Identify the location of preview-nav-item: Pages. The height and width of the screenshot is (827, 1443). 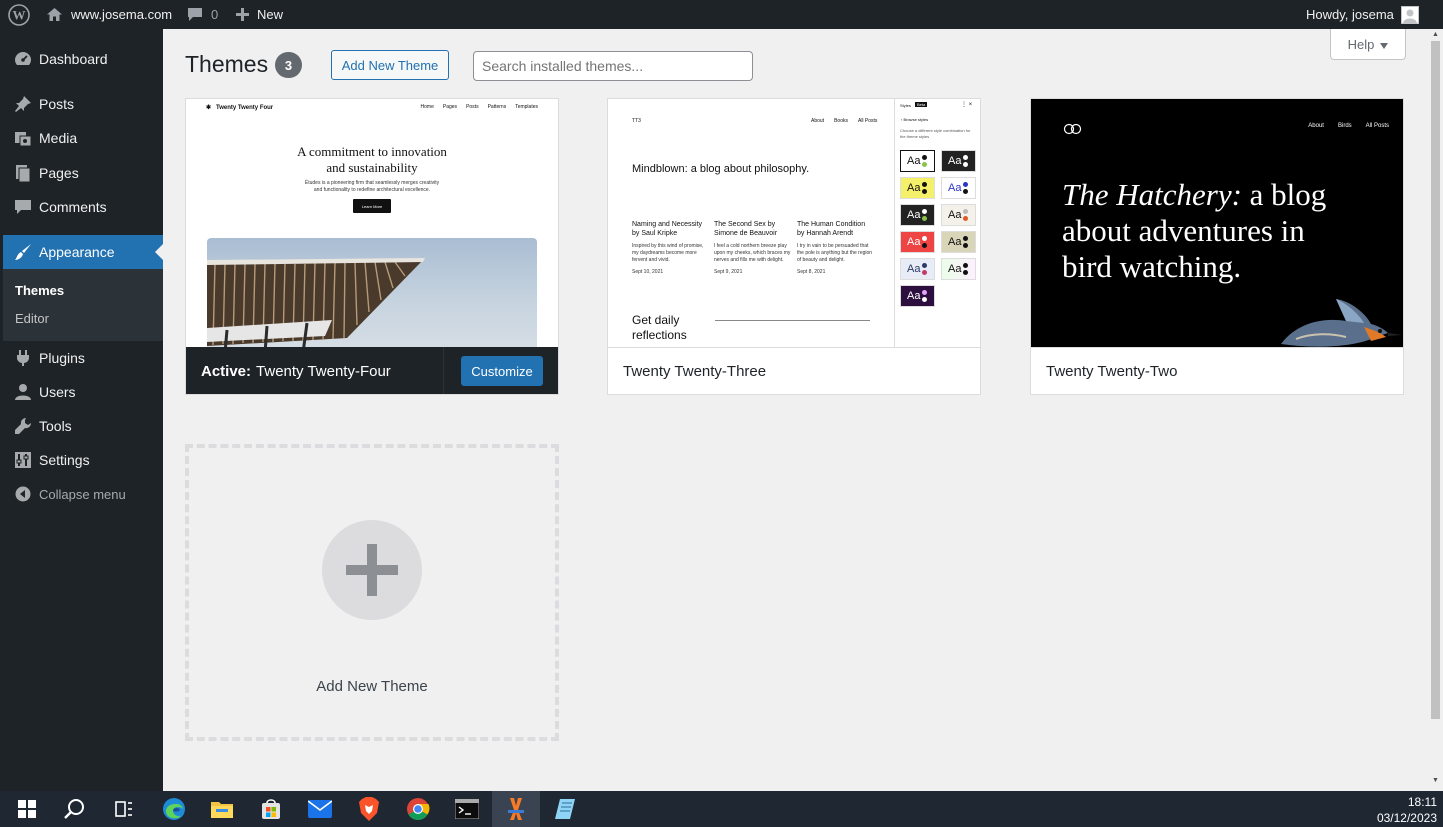
(450, 107).